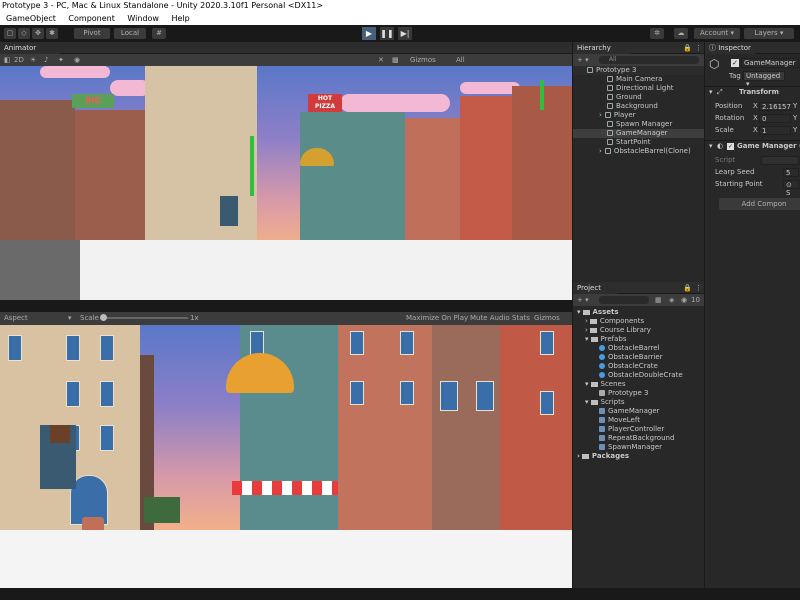 Image resolution: width=800 pixels, height=600 pixels. I want to click on prefab-item: ObstacleBarrier, so click(618, 357).